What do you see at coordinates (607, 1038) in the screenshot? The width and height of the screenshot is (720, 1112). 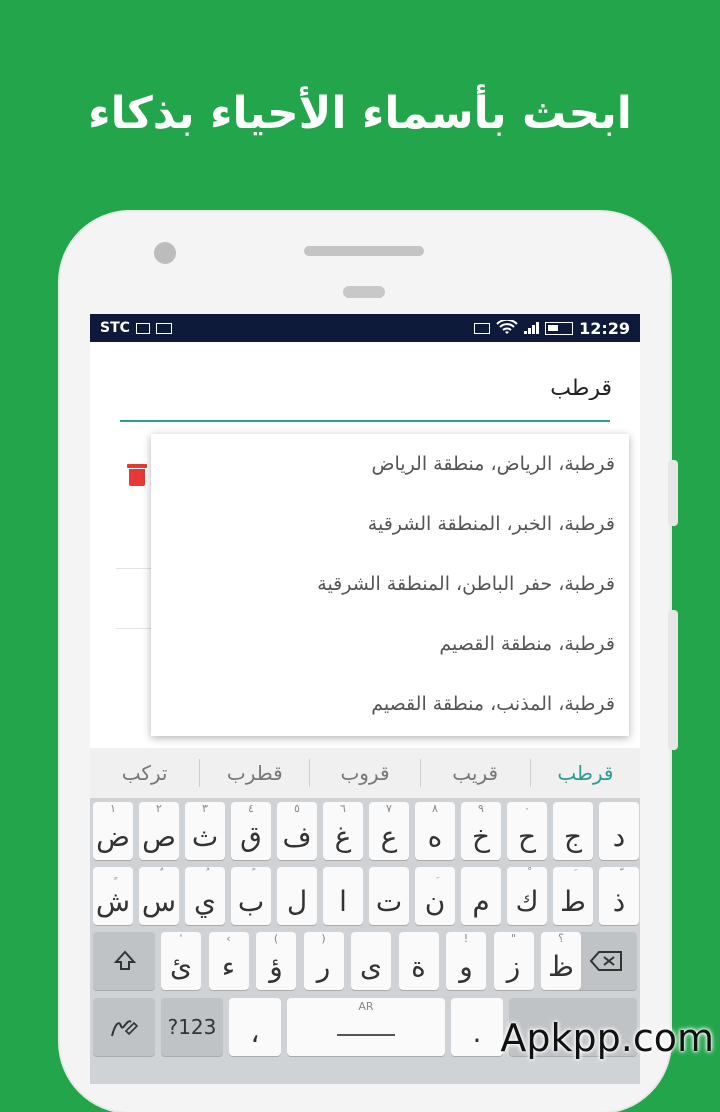 I see `watermark: Apkpp.com` at bounding box center [607, 1038].